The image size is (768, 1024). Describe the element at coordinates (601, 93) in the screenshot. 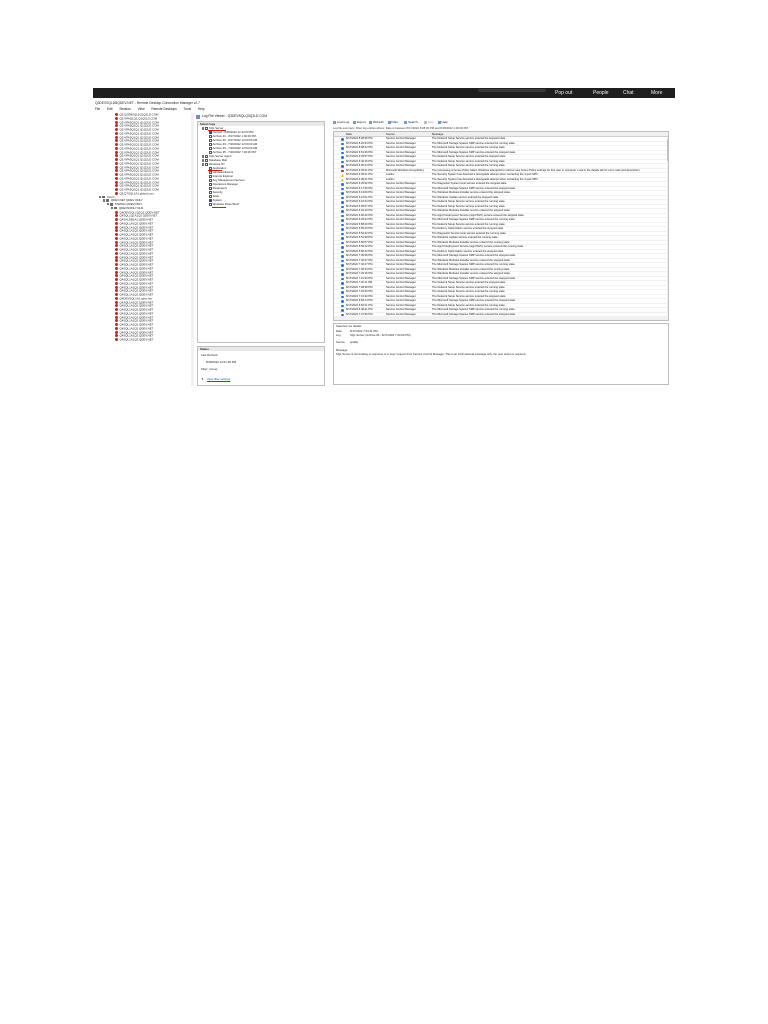

I see `people-button: People` at that location.